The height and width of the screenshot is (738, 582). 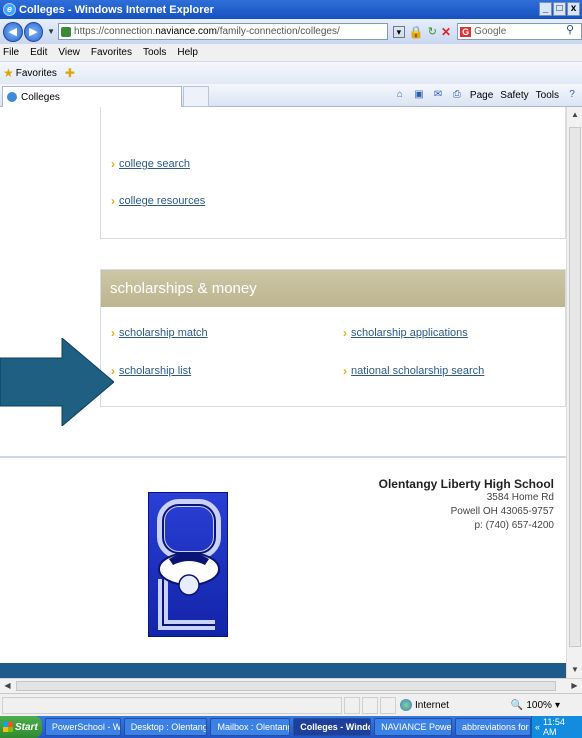 What do you see at coordinates (537, 727) in the screenshot?
I see `tray-icons: «` at bounding box center [537, 727].